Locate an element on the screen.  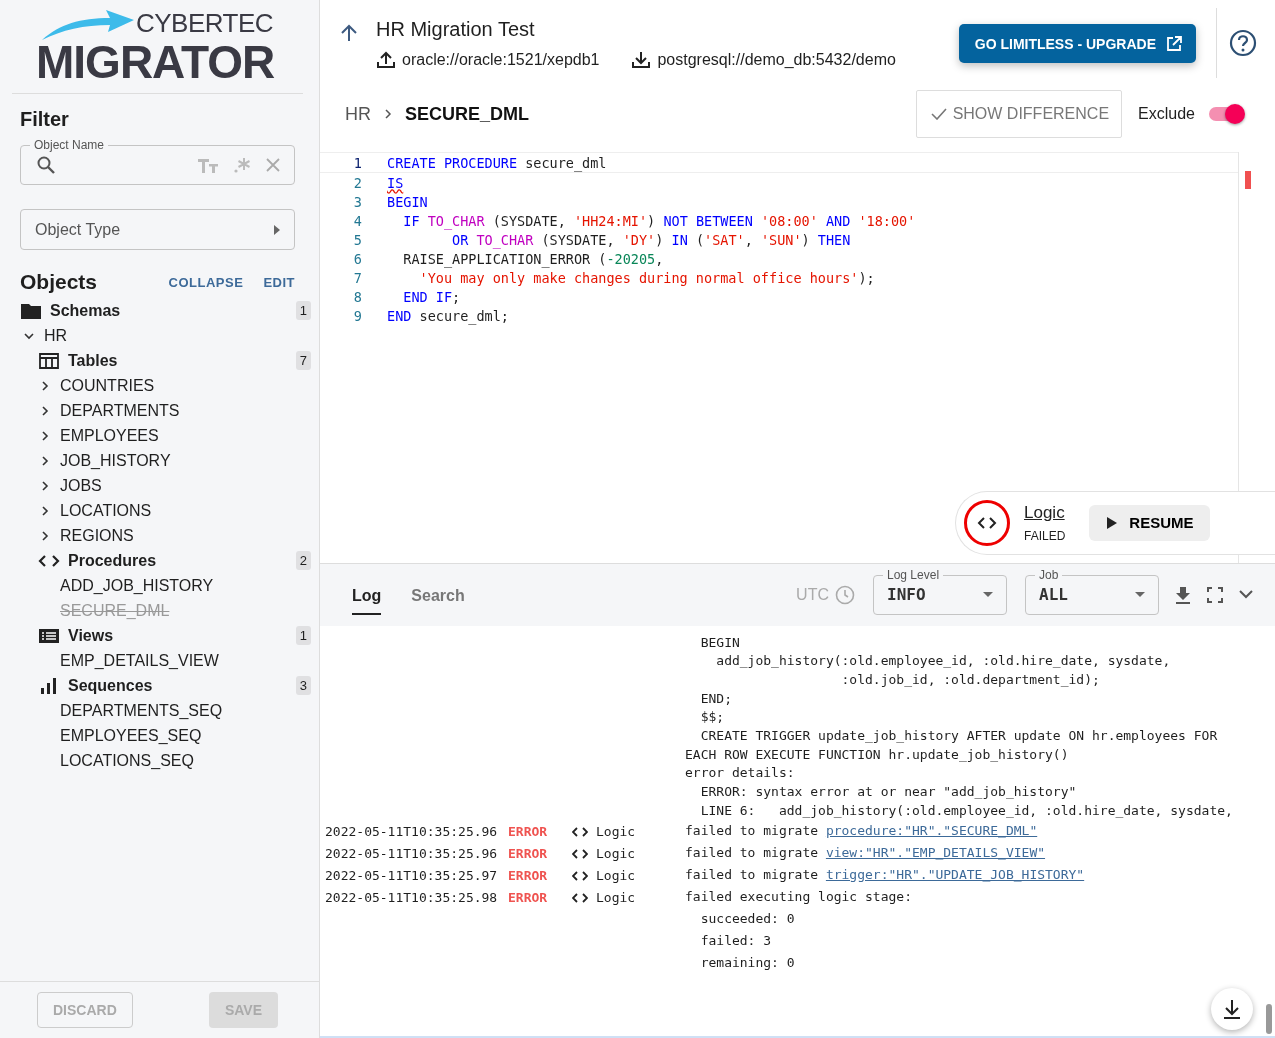
migration-title: HR Migration Test is located at coordinates (456, 29).